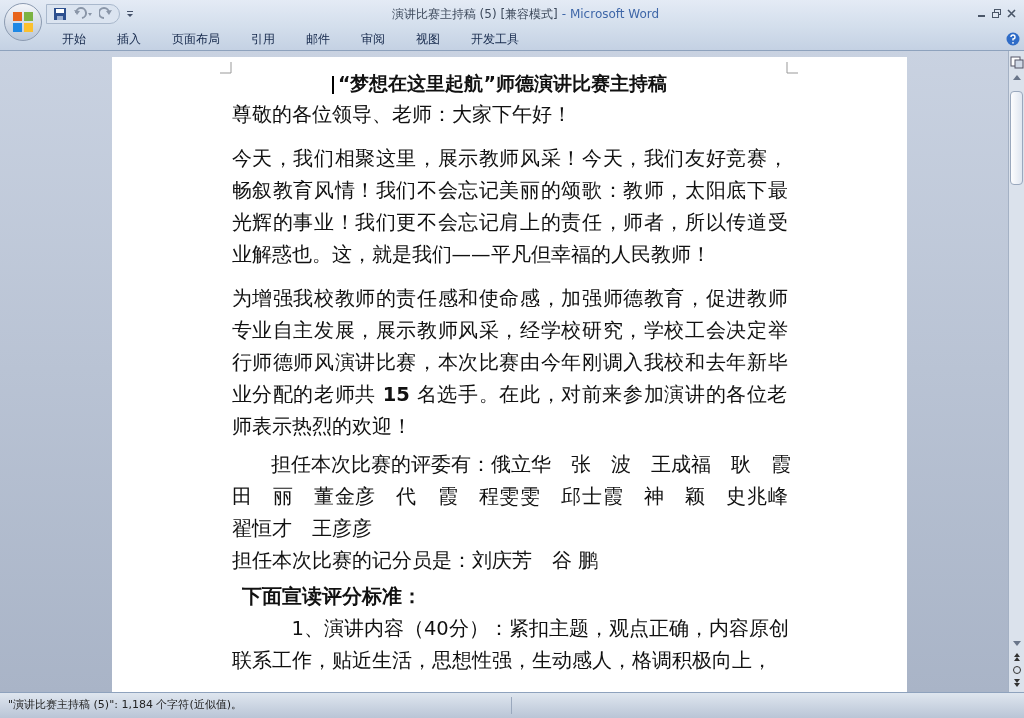 The height and width of the screenshot is (718, 1024). I want to click on ribbon-tab: 开始, so click(74, 38).